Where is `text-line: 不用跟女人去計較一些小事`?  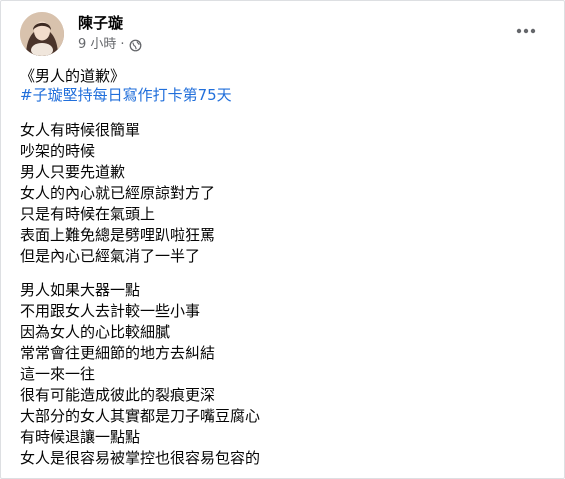 text-line: 不用跟女人去計較一些小事 is located at coordinates (110, 311).